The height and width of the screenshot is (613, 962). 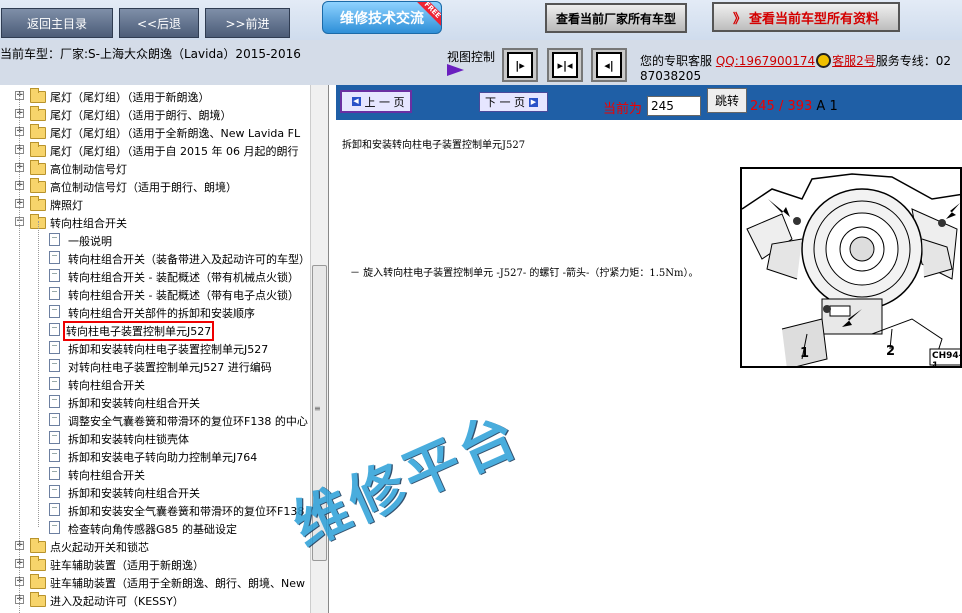 What do you see at coordinates (520, 65) in the screenshot?
I see `view-expand-right-button: |▸` at bounding box center [520, 65].